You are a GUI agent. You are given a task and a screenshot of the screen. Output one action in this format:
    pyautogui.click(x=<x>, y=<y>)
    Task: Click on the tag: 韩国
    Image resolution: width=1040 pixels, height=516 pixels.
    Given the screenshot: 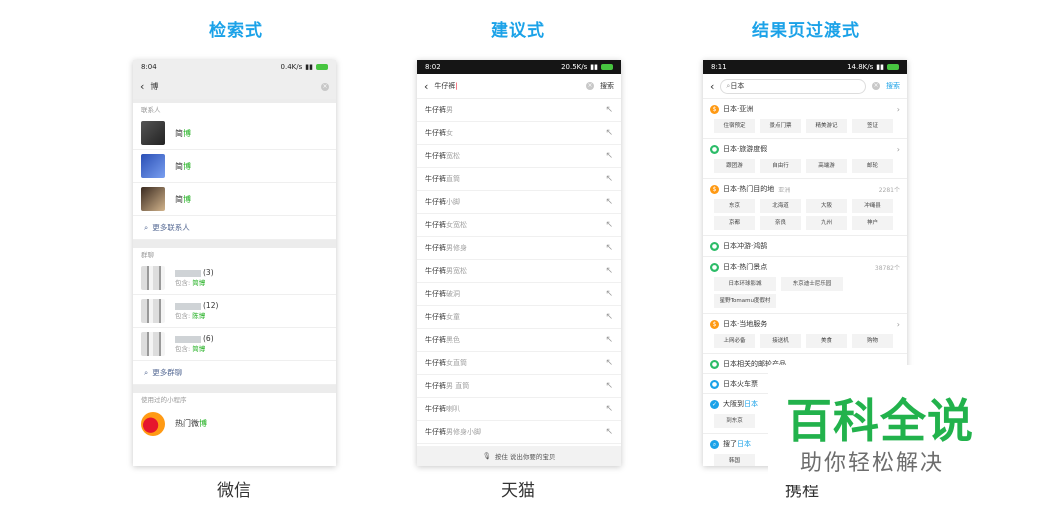 What is the action you would take?
    pyautogui.click(x=734, y=460)
    